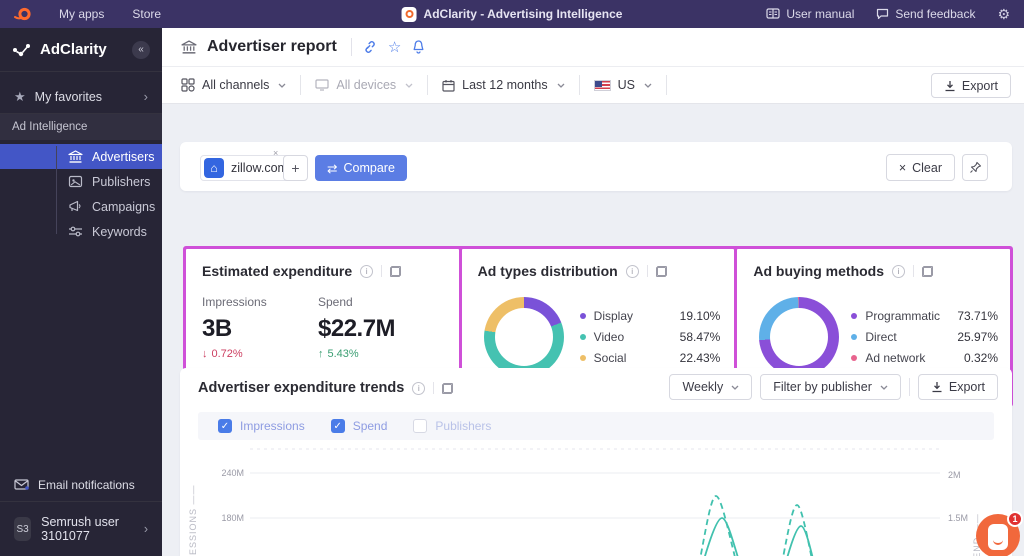  What do you see at coordinates (596, 166) in the screenshot?
I see `compare-bar: ⌂ zillow.com × + ⇄ Compare × Clear` at bounding box center [596, 166].